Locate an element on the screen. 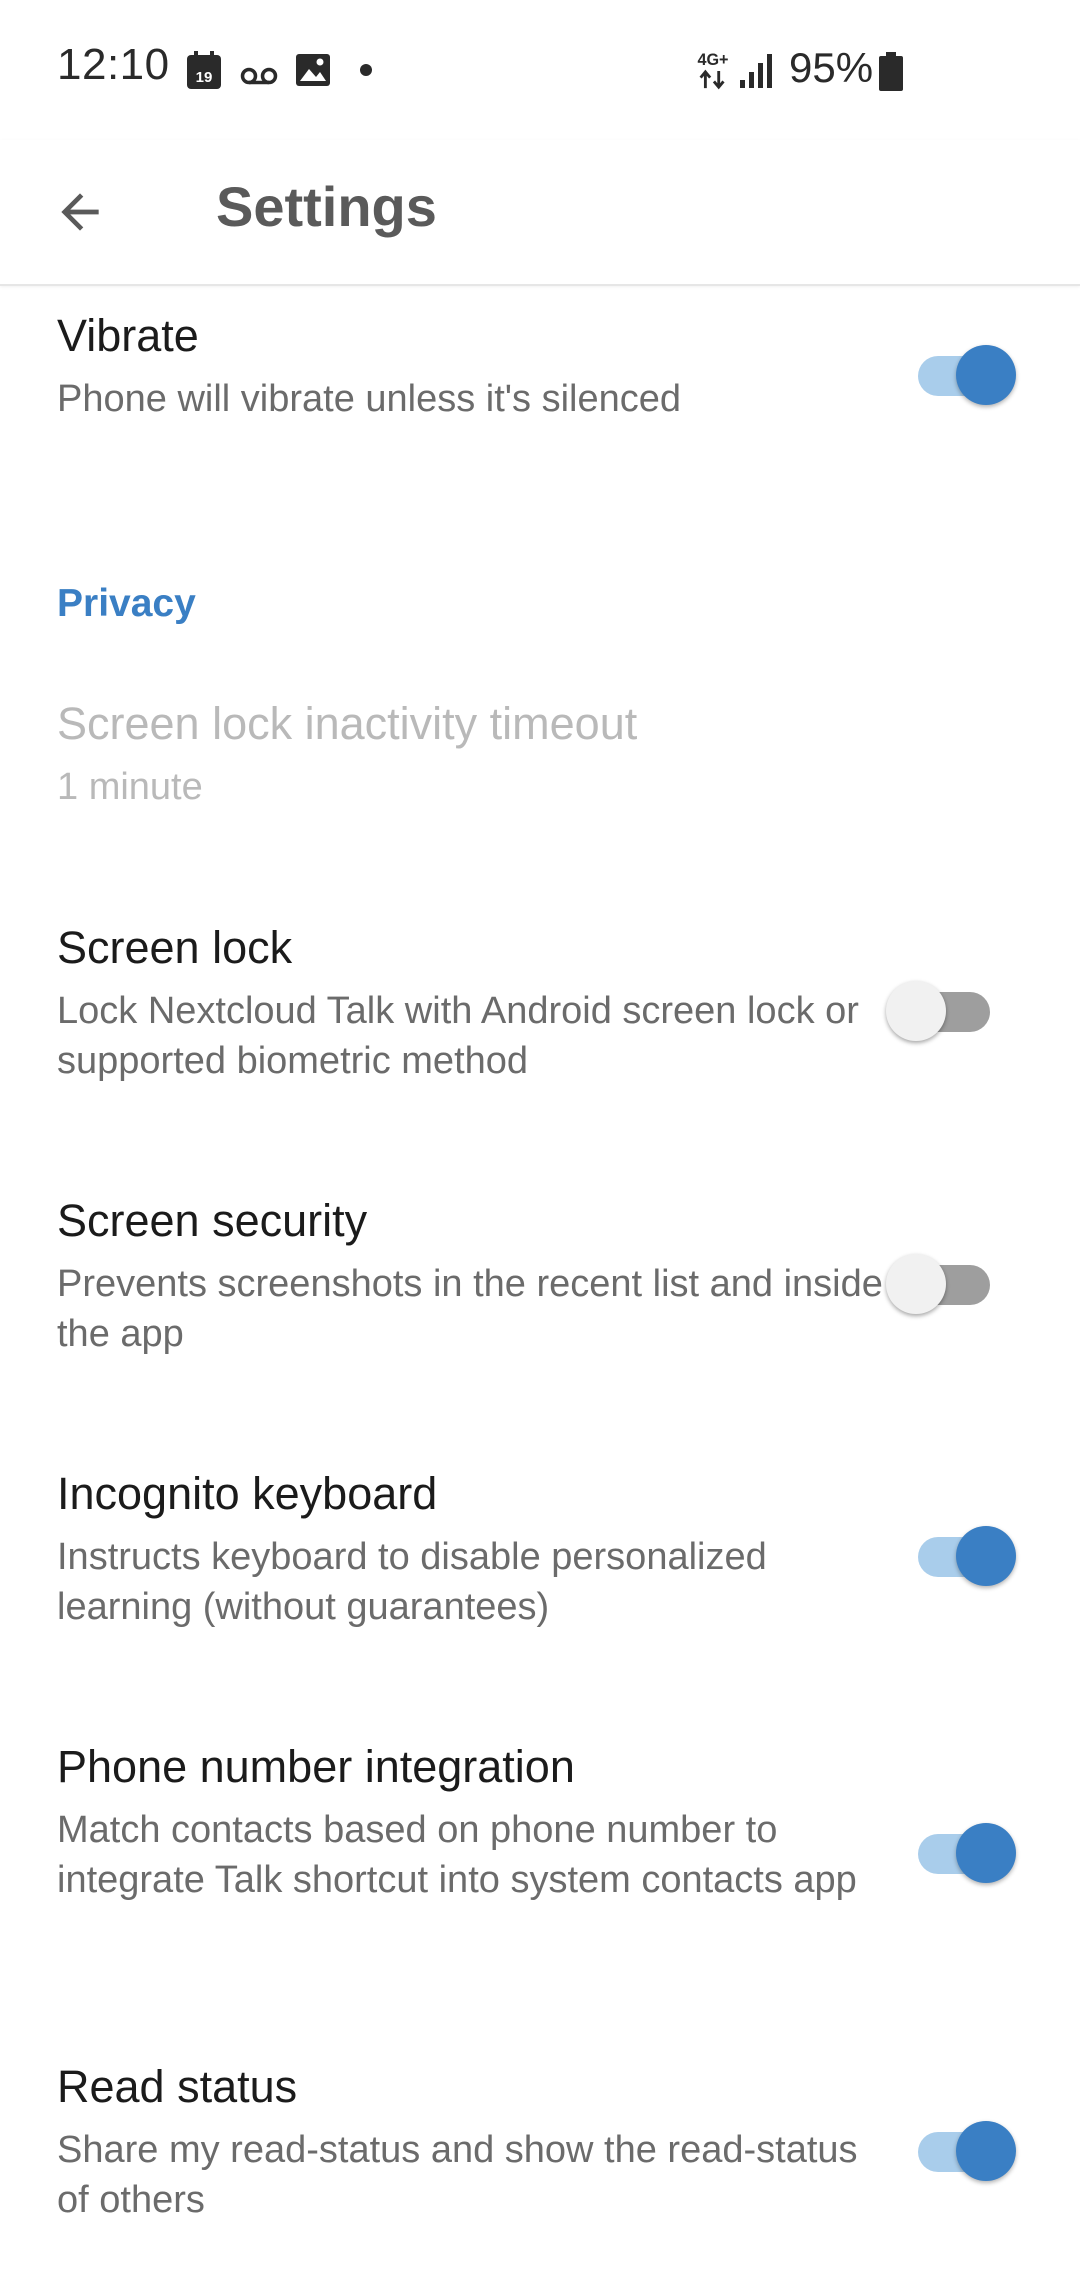 The width and height of the screenshot is (1080, 2280). app-bar: Settings is located at coordinates (540, 213).